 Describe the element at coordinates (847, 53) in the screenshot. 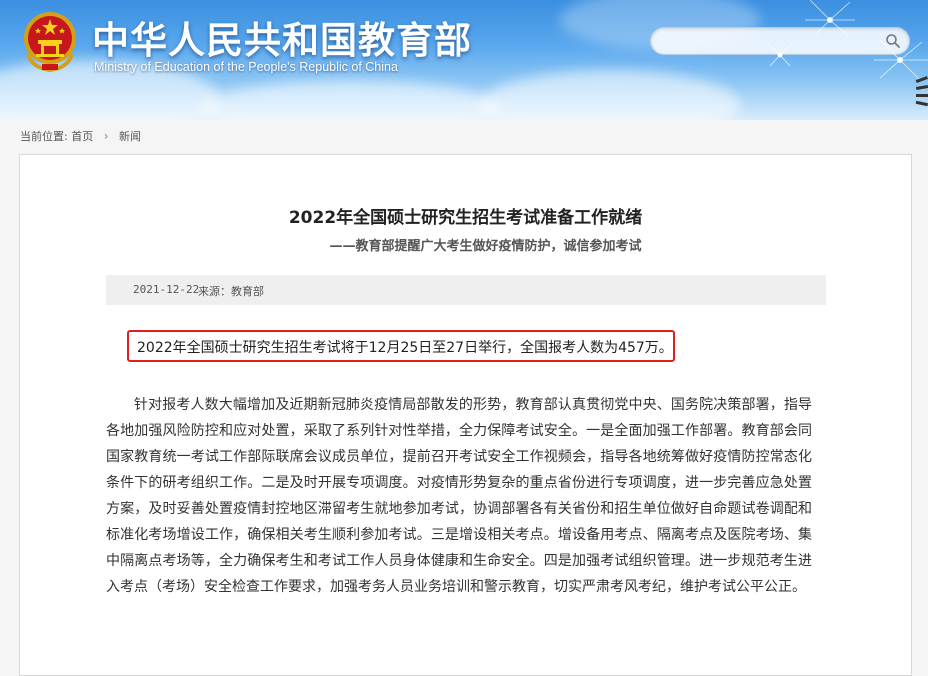

I see `dandelion-decoration-icon` at that location.